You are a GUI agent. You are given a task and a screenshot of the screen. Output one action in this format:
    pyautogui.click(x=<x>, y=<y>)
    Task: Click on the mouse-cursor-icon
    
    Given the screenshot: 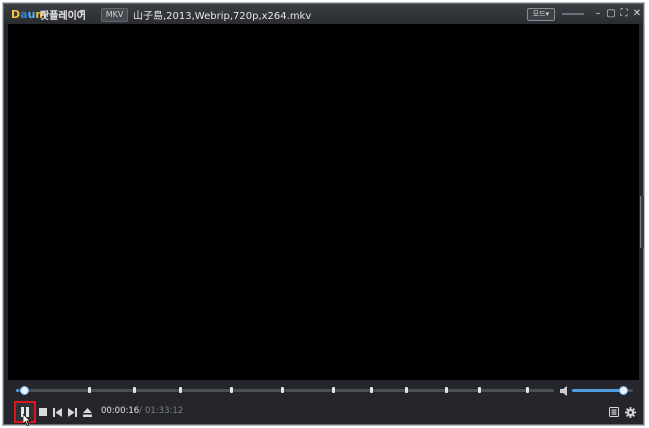 What is the action you would take?
    pyautogui.click(x=27, y=420)
    